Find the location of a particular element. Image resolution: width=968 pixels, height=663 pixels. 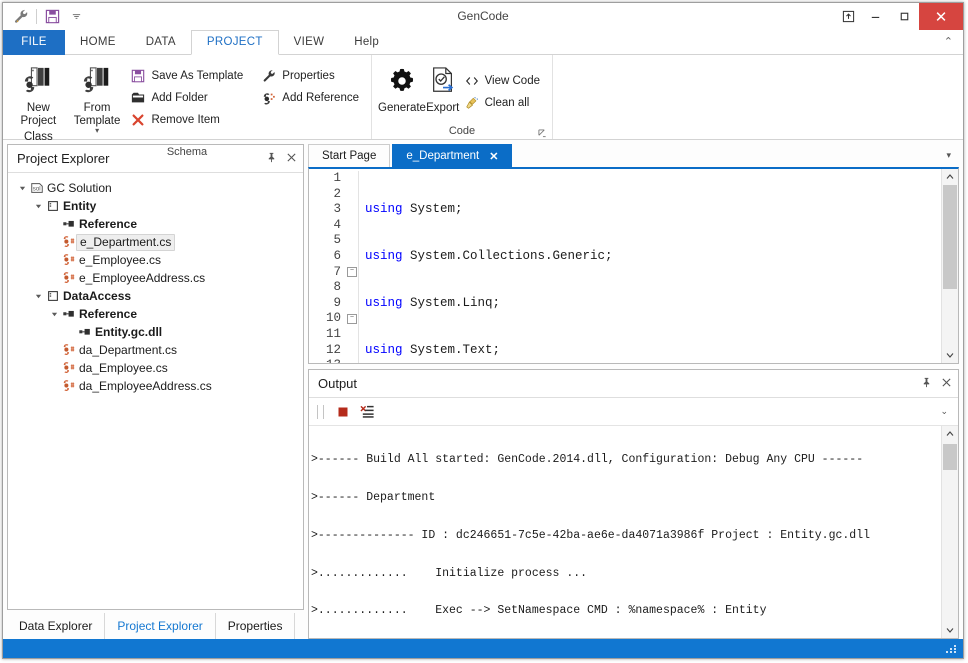

tab-data-explorer: Data Explorer is located at coordinates (56, 626).